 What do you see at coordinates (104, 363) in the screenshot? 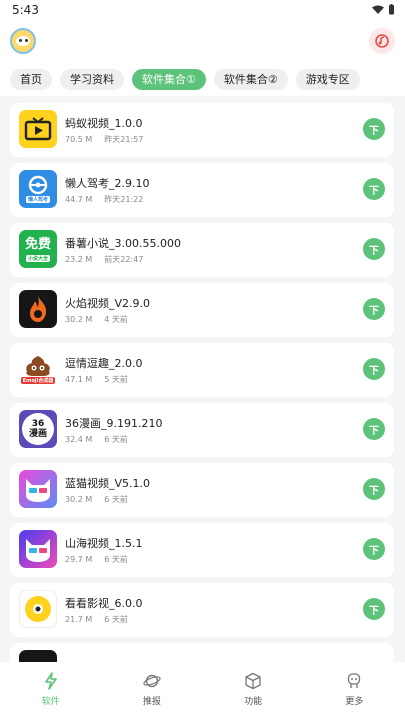
I see `app-name: 逗情逗趣_2.0.0` at bounding box center [104, 363].